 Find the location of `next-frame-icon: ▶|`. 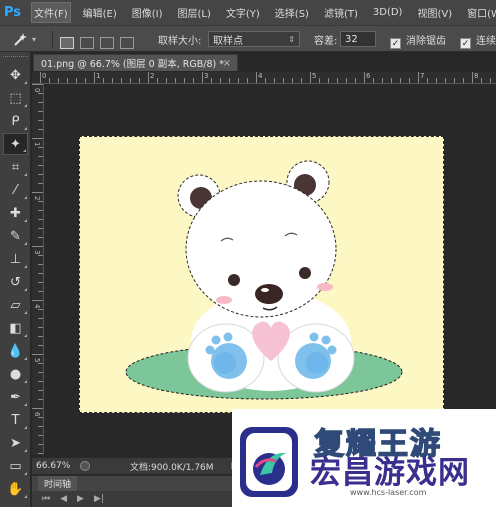

next-frame-icon: ▶| is located at coordinates (99, 499).